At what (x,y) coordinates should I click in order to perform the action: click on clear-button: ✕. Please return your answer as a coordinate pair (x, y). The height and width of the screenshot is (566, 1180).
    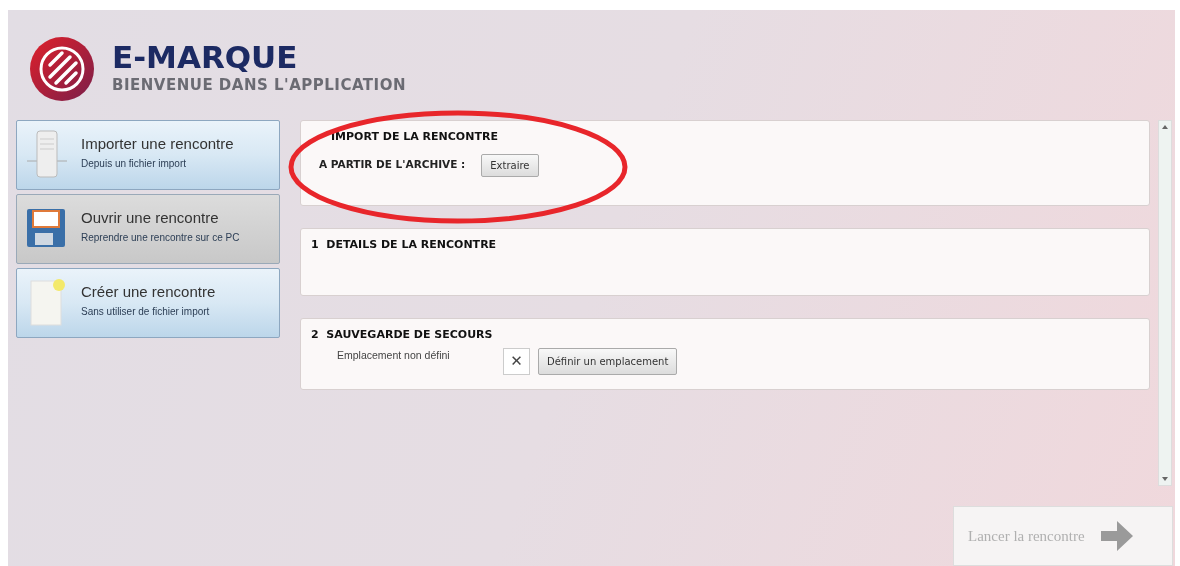
    Looking at the image, I should click on (516, 361).